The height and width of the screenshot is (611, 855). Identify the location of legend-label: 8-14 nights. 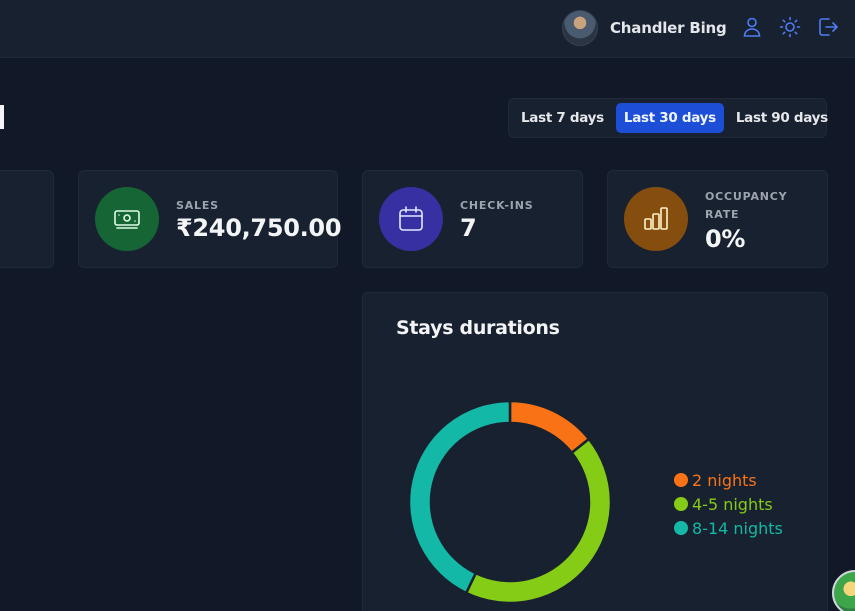
(737, 528).